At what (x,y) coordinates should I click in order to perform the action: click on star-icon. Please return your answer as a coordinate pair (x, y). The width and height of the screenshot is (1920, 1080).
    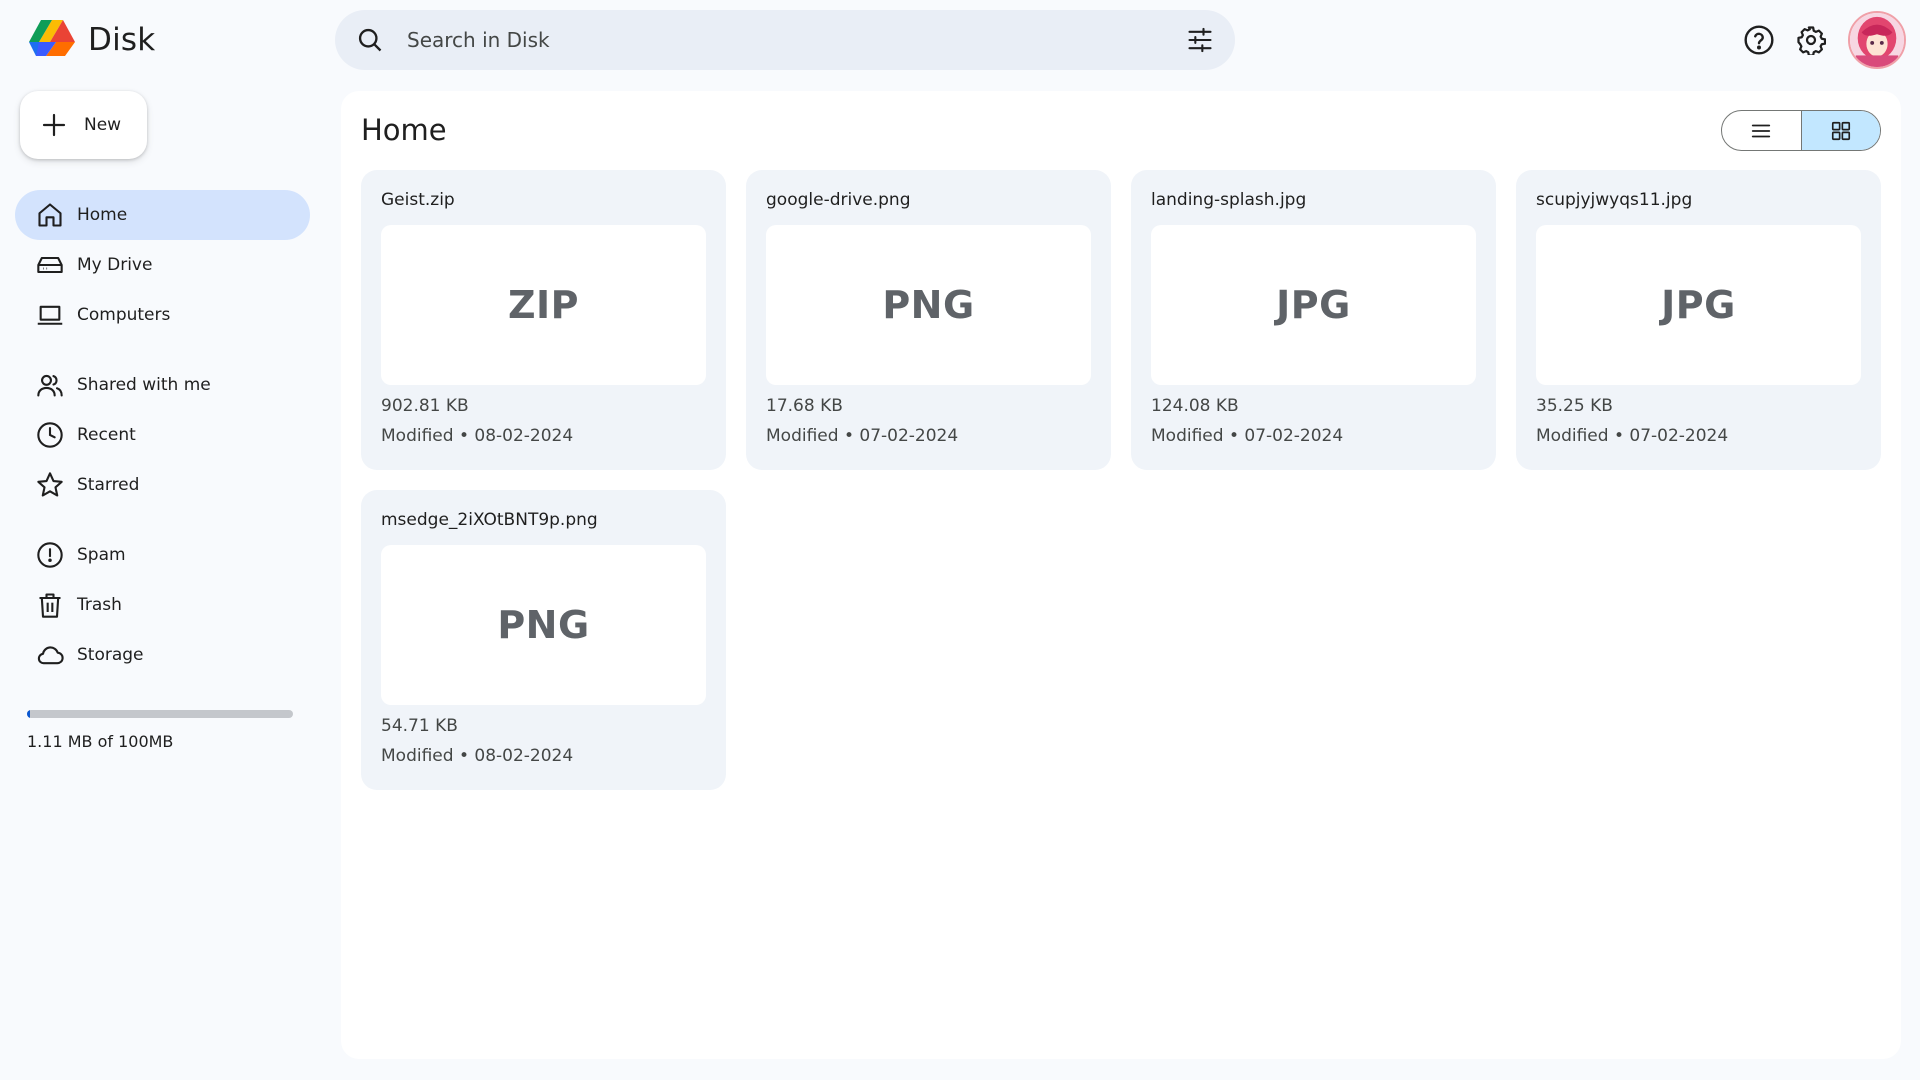
    Looking at the image, I should click on (50, 485).